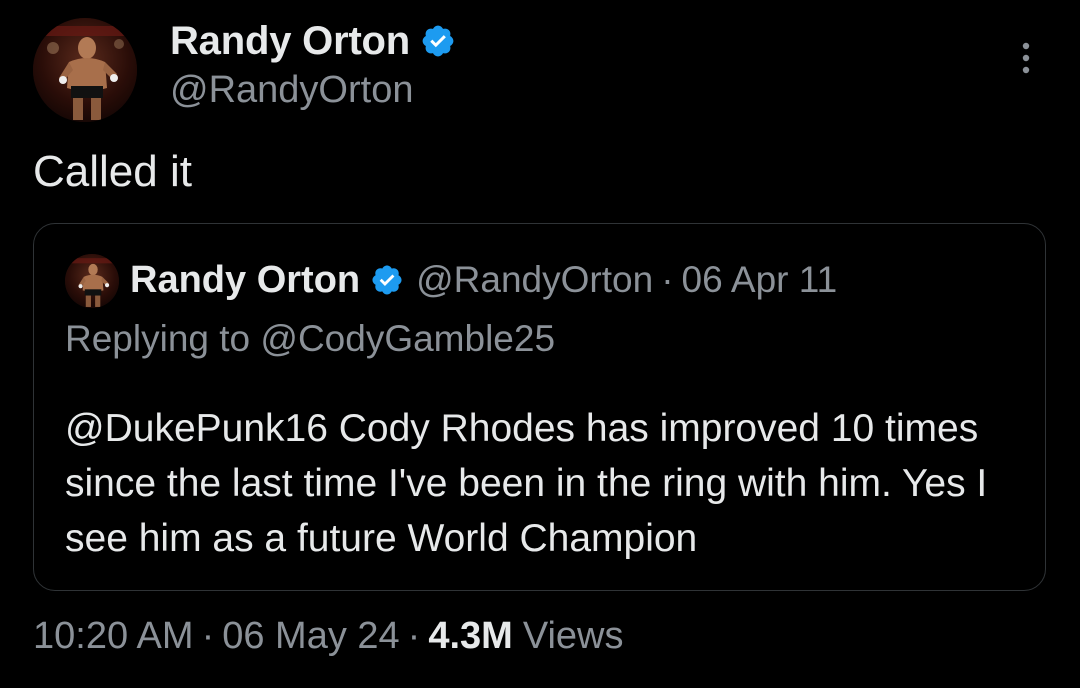 The height and width of the screenshot is (688, 1080). What do you see at coordinates (112, 171) in the screenshot?
I see `tweet-text: Called it` at bounding box center [112, 171].